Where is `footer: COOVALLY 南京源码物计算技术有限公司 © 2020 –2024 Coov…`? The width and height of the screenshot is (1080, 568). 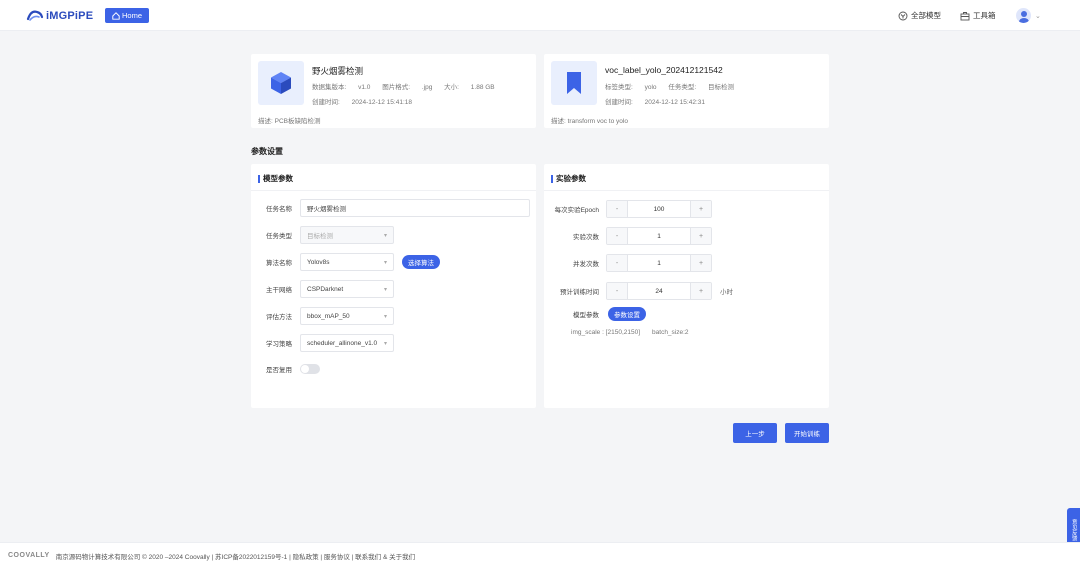
footer: COOVALLY 南京源码物计算技术有限公司 © 2020 –2024 Coov… is located at coordinates (540, 555).